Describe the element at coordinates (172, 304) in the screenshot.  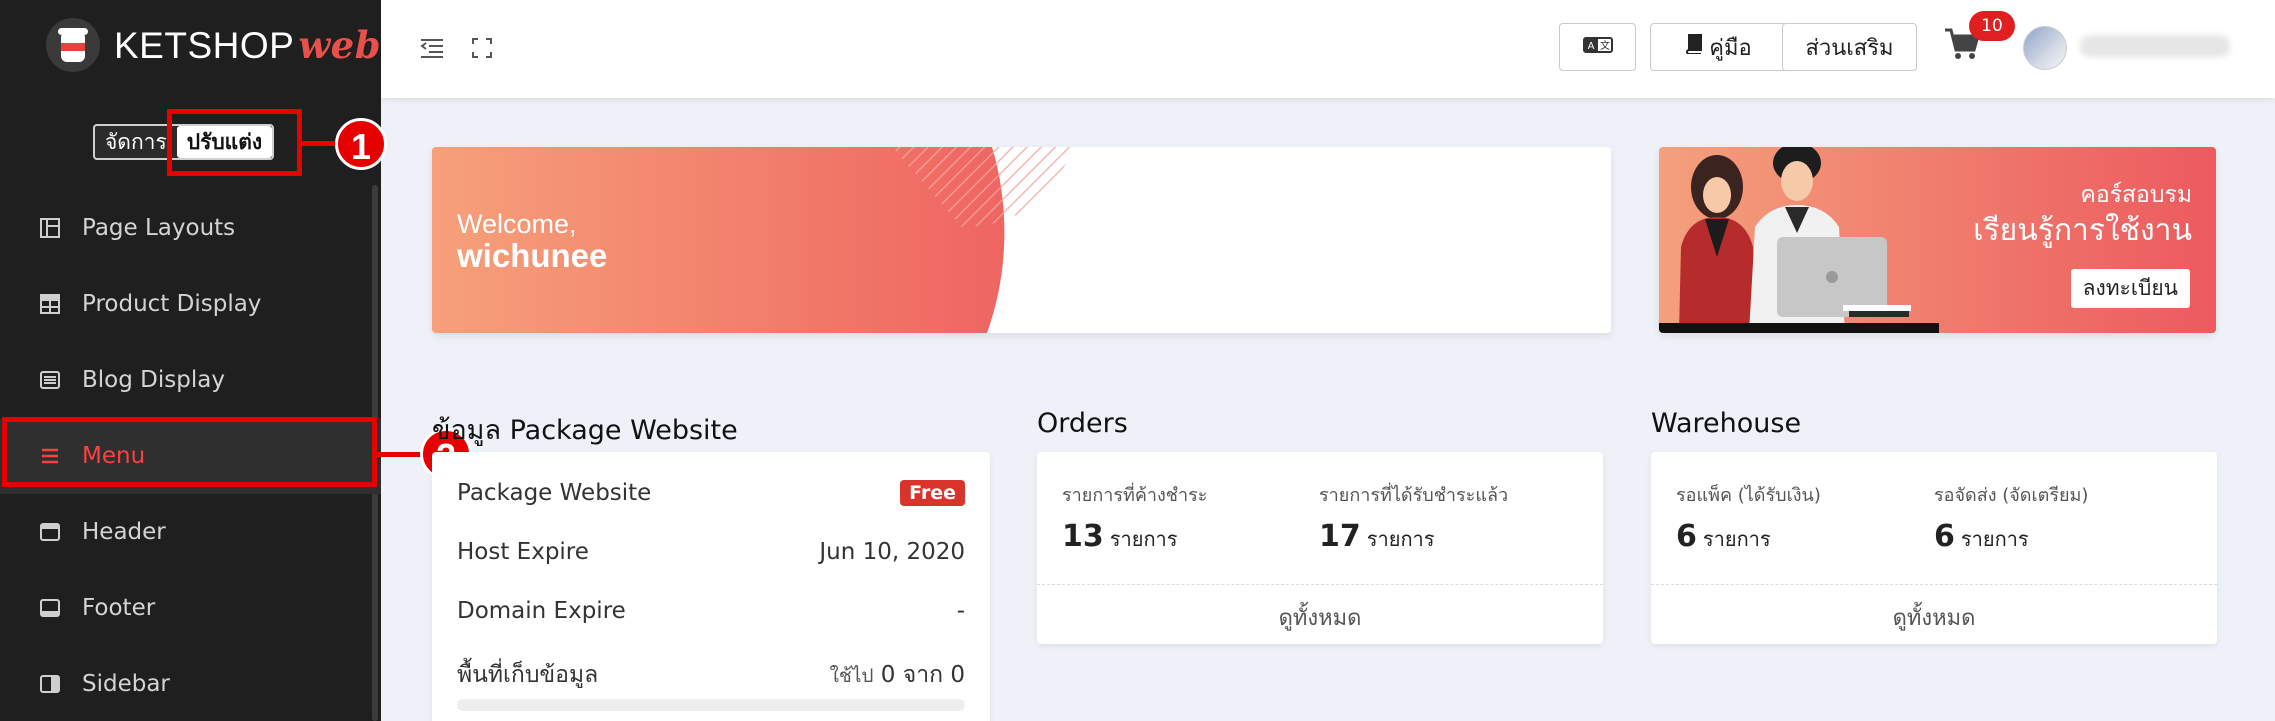
I see `sidebar-item-label: Product Display` at that location.